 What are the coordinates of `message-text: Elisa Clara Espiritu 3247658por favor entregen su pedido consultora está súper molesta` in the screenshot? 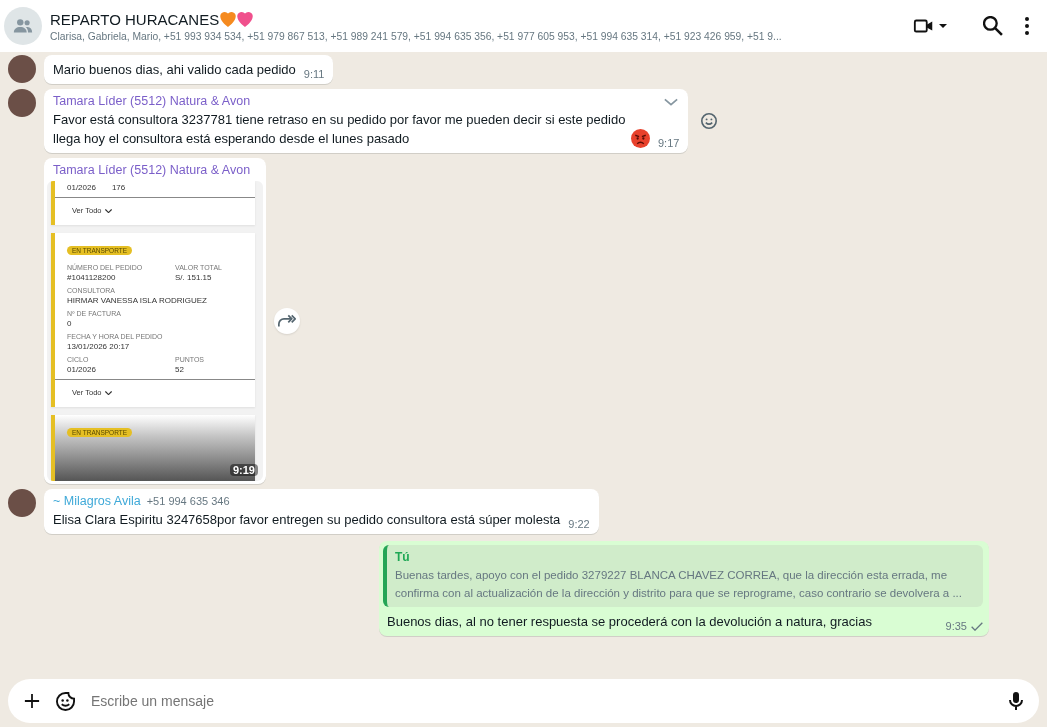 It's located at (307, 519).